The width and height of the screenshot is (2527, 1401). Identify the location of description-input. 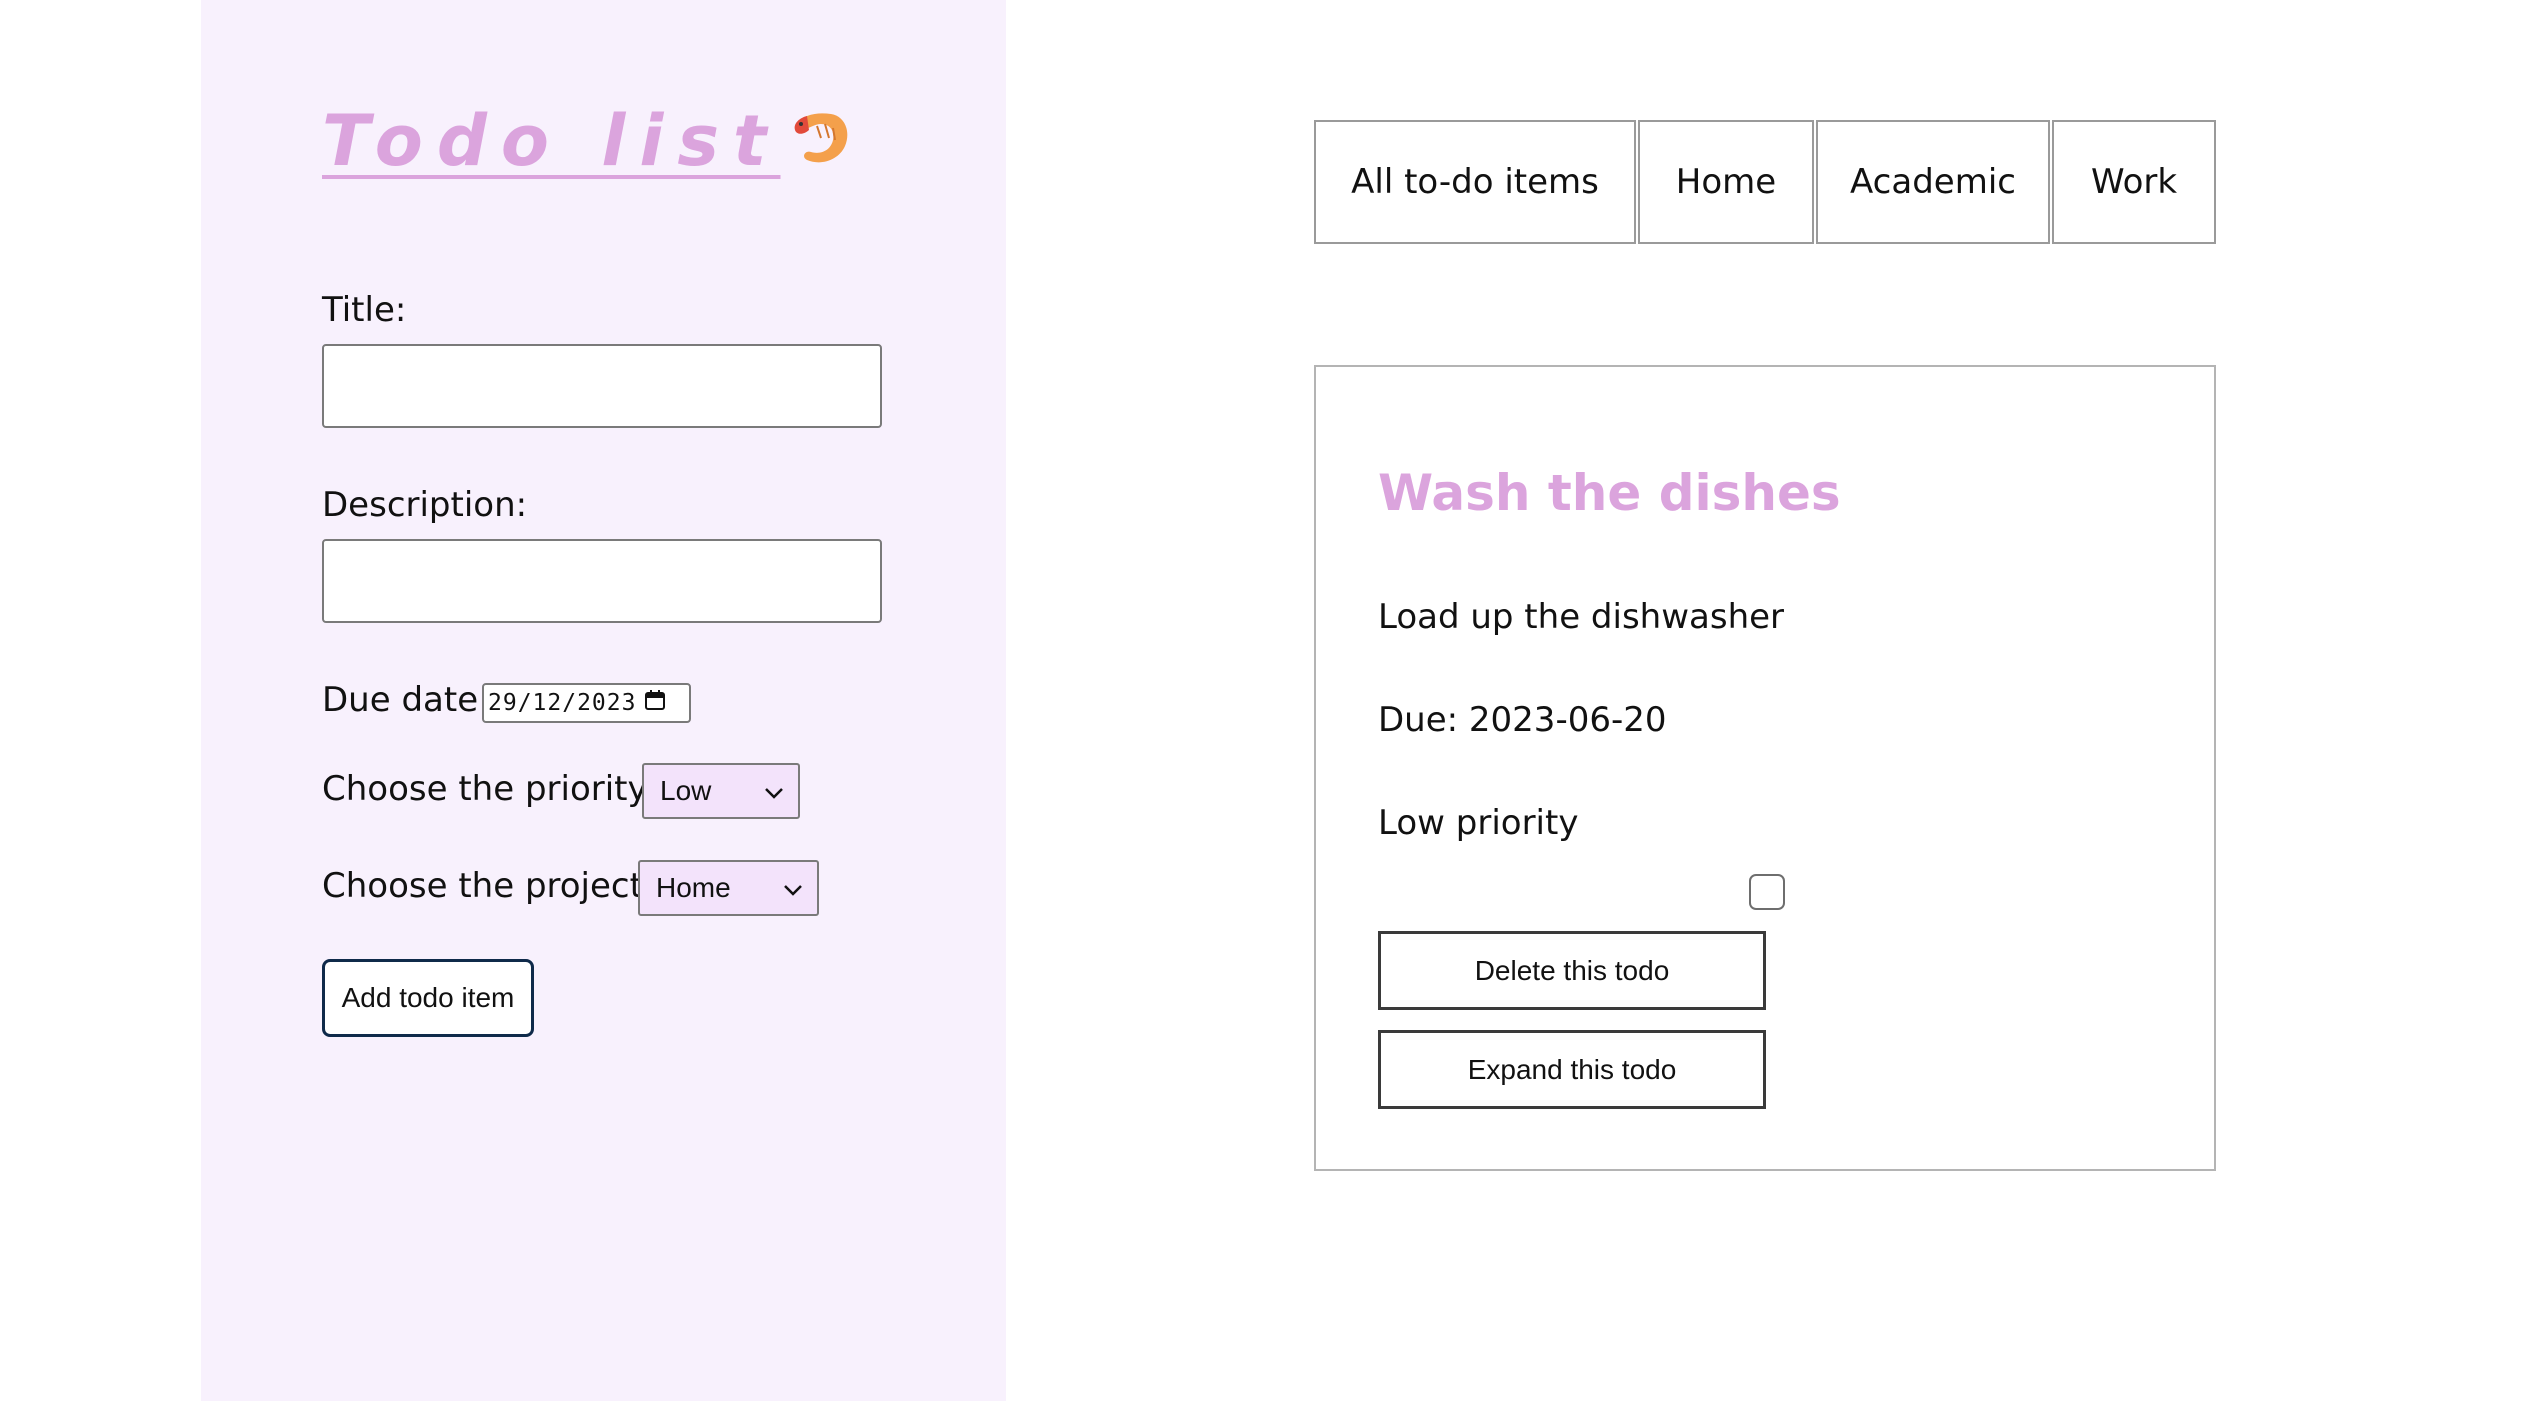
(602, 581).